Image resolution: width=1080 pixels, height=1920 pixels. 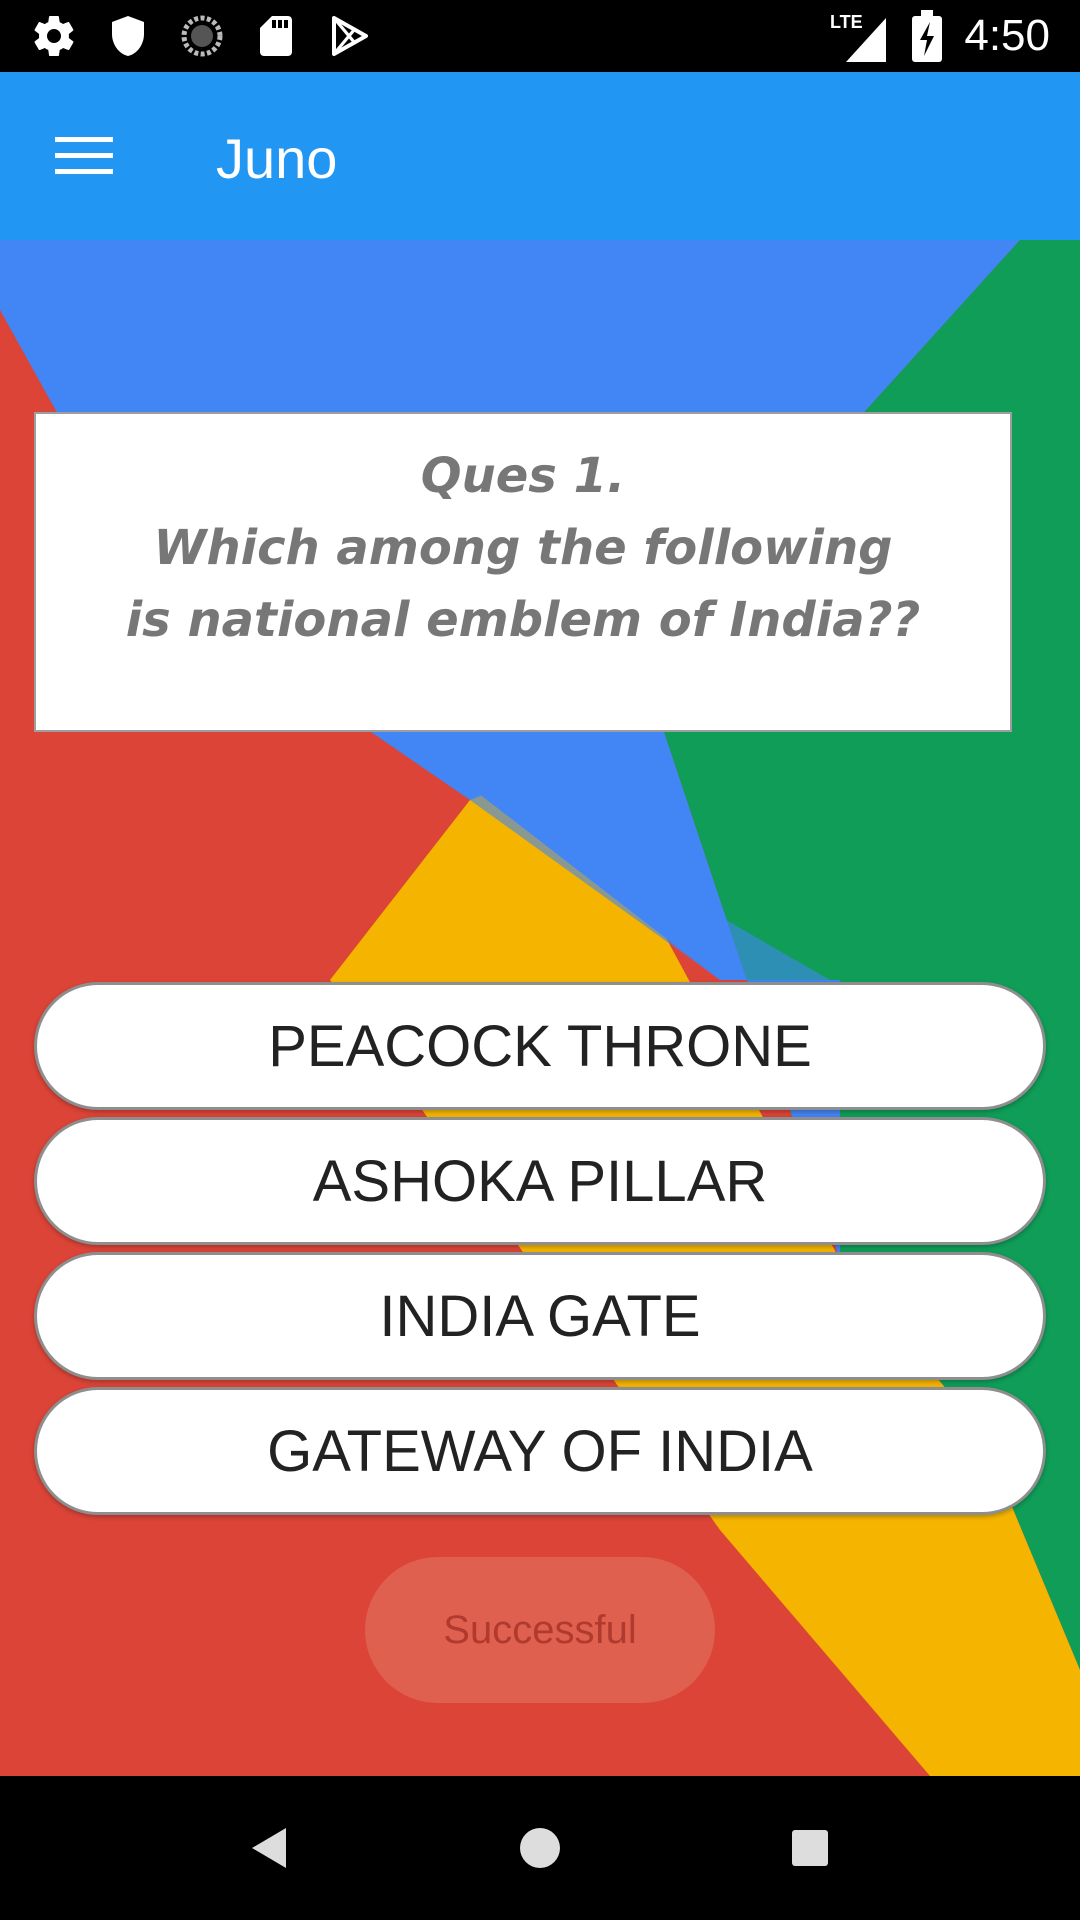 What do you see at coordinates (540, 1451) in the screenshot?
I see `option-button-4: GATEWAY OF INDIA` at bounding box center [540, 1451].